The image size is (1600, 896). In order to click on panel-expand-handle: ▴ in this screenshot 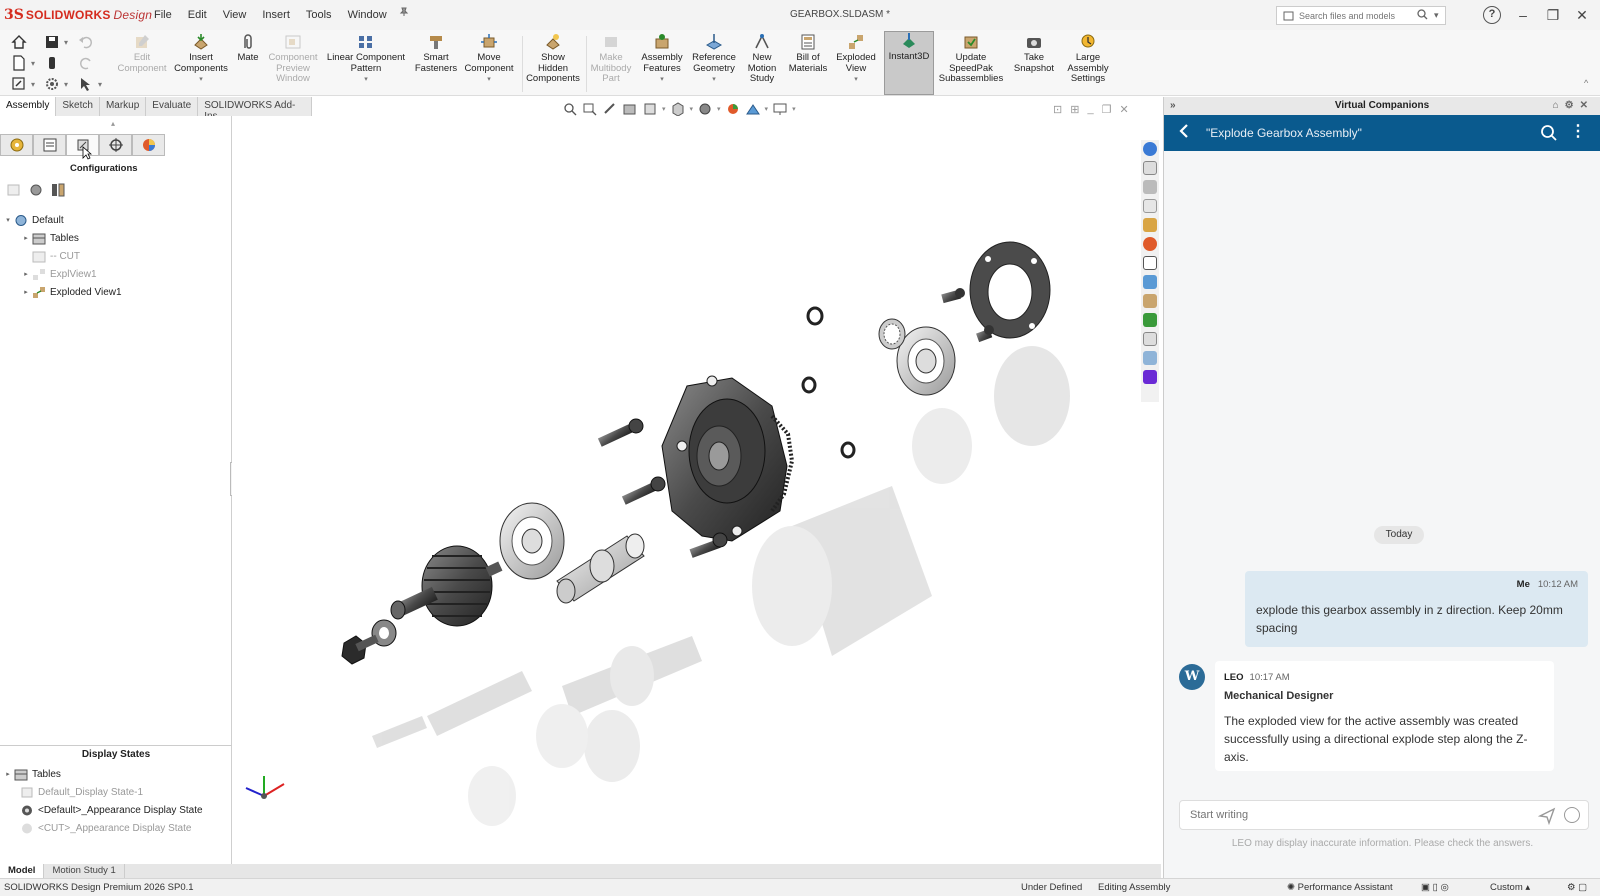, I will do `click(113, 123)`.